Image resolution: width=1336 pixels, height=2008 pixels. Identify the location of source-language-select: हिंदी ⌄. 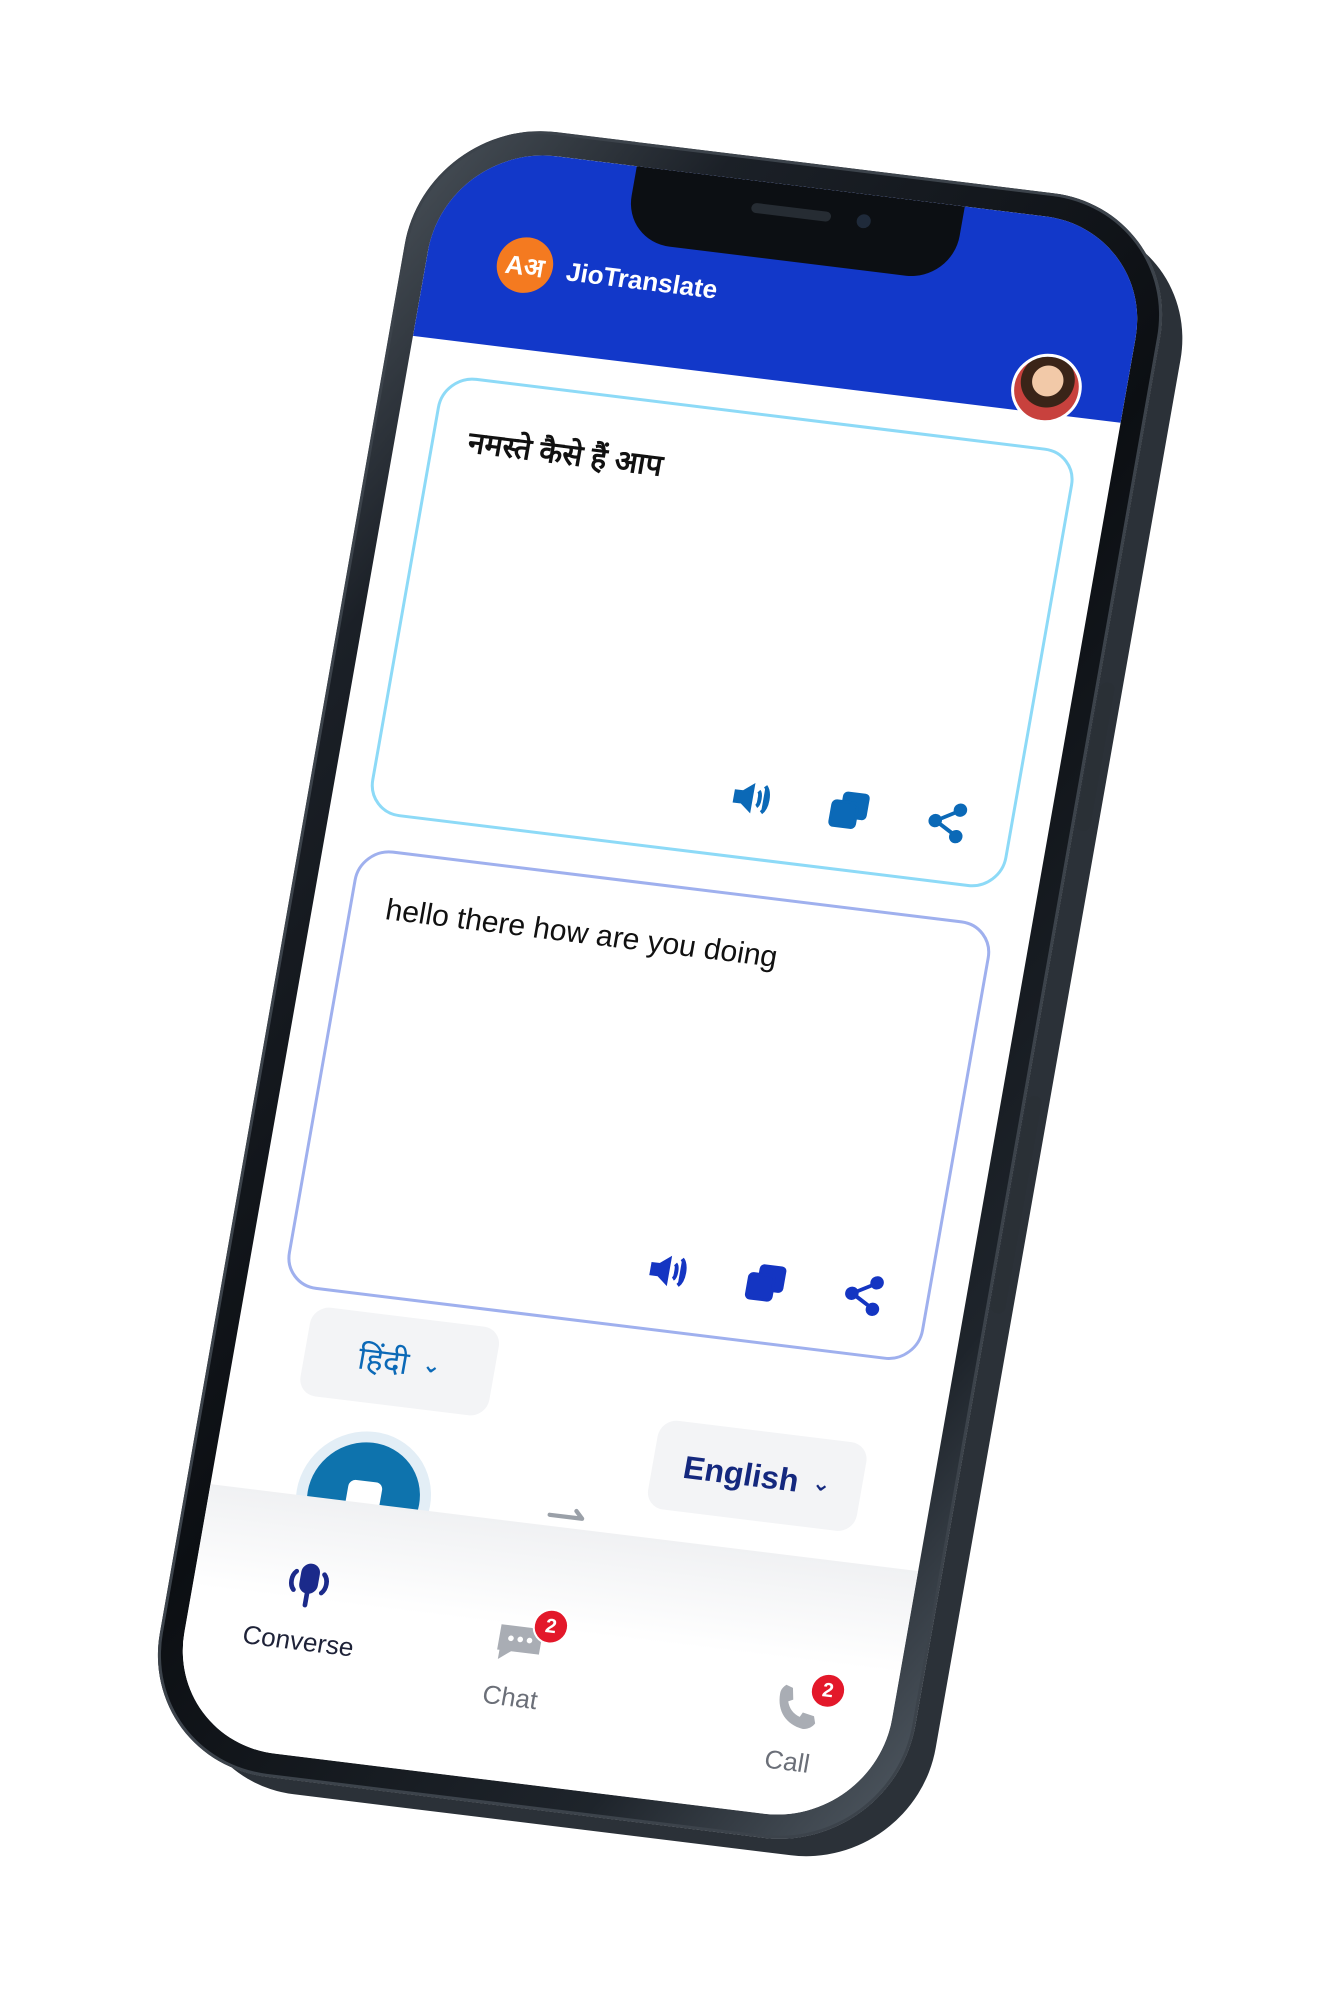
(399, 1361).